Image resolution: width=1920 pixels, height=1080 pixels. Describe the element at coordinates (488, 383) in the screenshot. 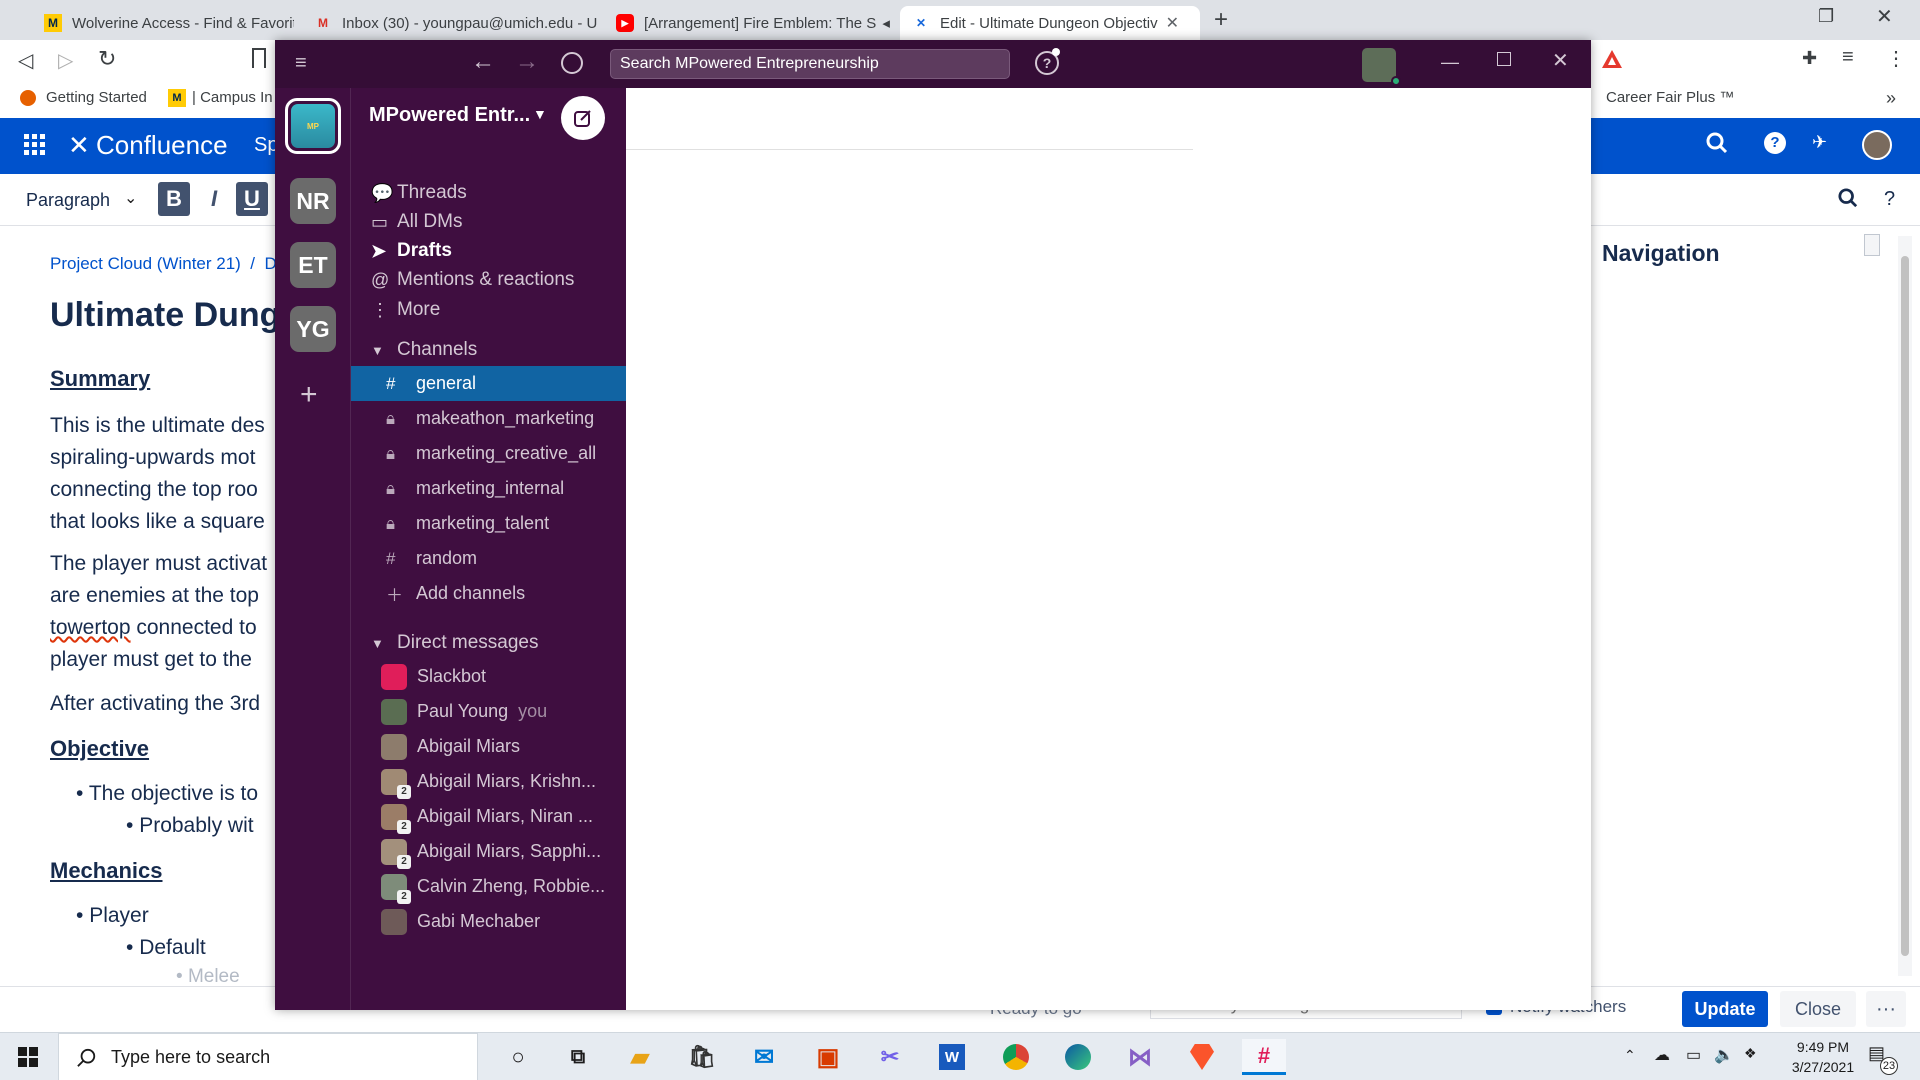

I see `channel-general: # general` at that location.